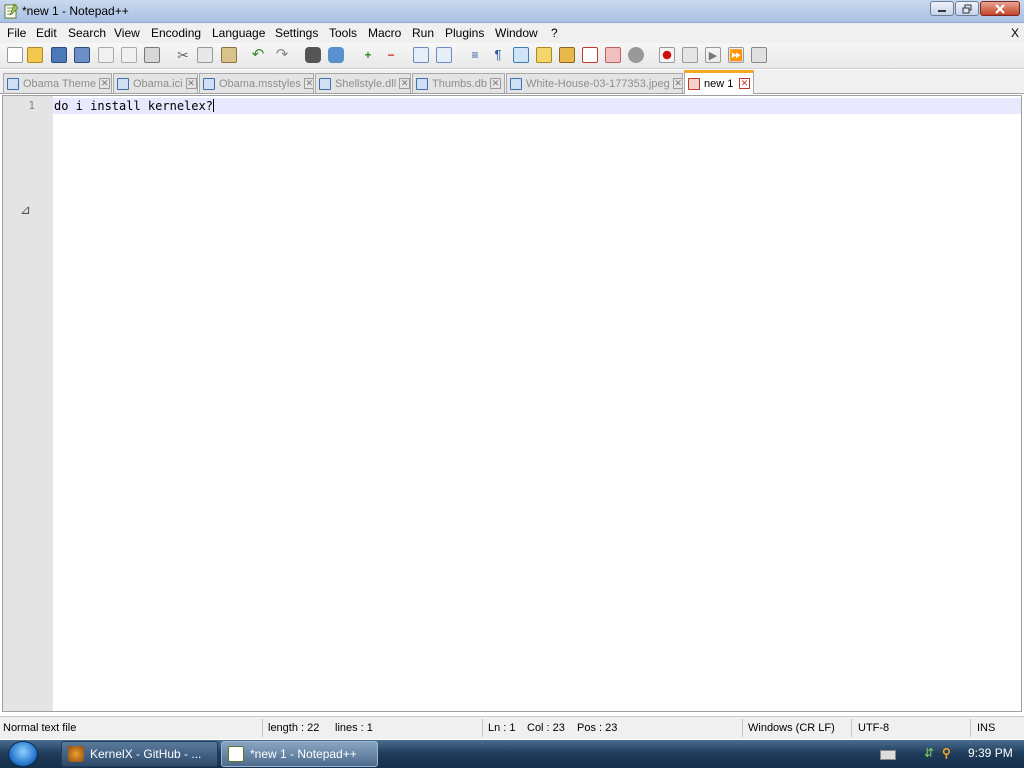 The image size is (1024, 768). I want to click on function-list-icon, so click(590, 55).